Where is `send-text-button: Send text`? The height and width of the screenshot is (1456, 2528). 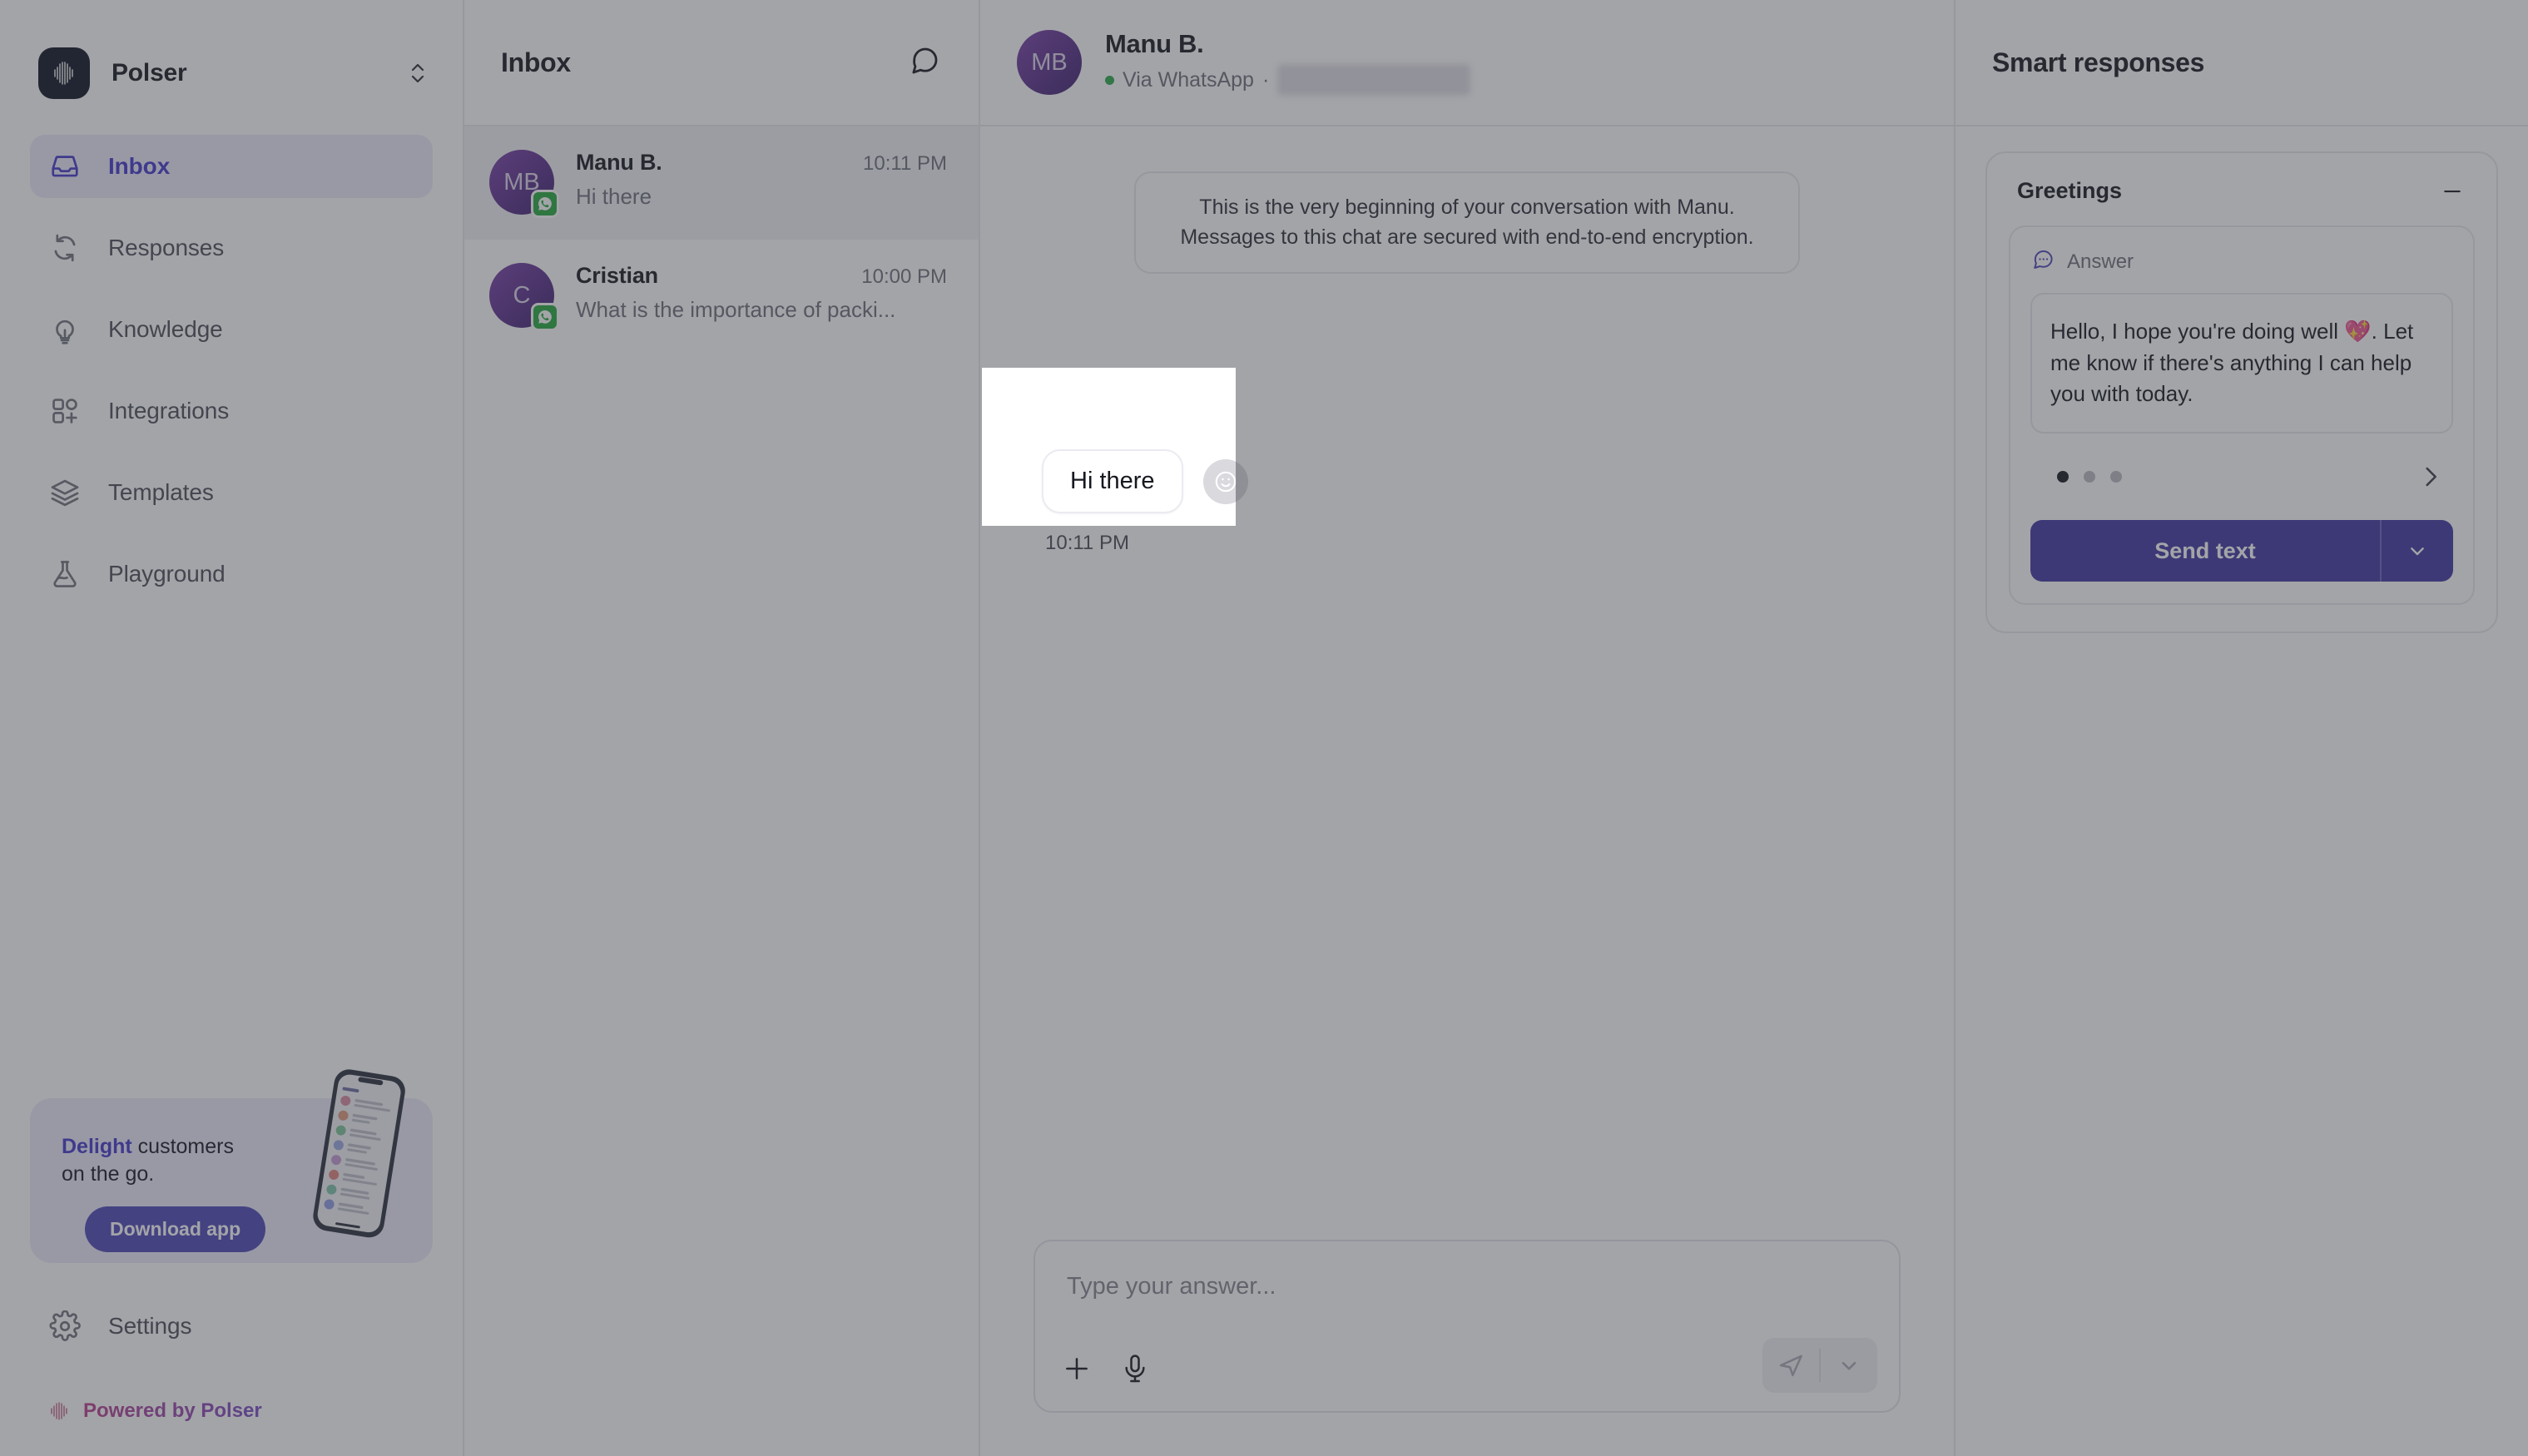
send-text-button: Send text is located at coordinates (2241, 551).